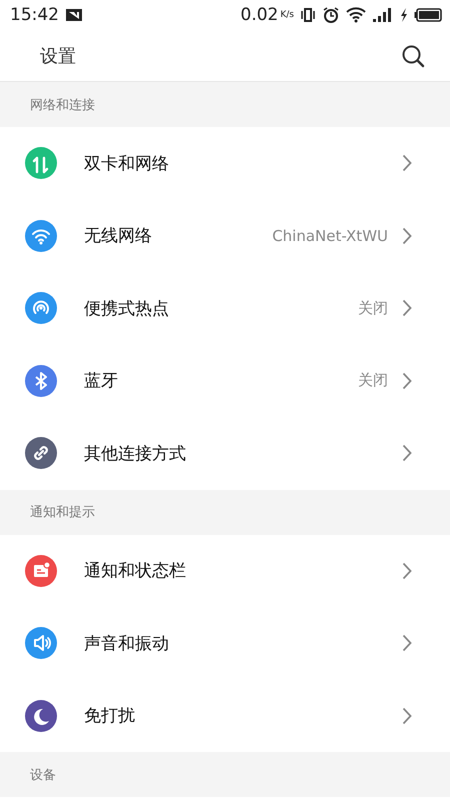 Image resolution: width=450 pixels, height=800 pixels. I want to click on item-label: 便携式热点, so click(127, 309).